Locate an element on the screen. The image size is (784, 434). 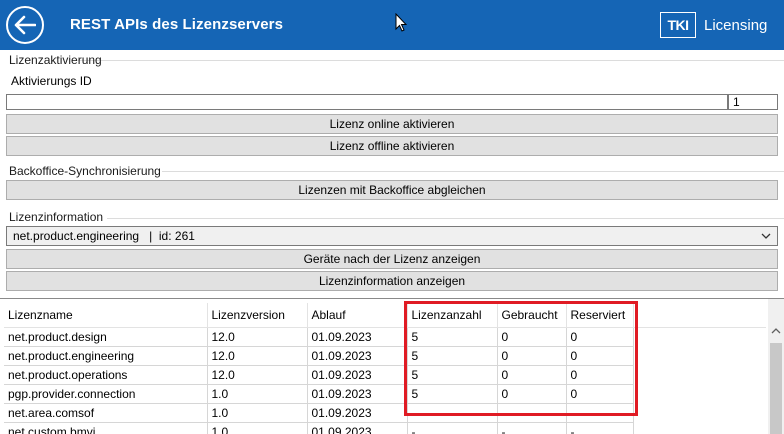
back-button is located at coordinates (25, 25).